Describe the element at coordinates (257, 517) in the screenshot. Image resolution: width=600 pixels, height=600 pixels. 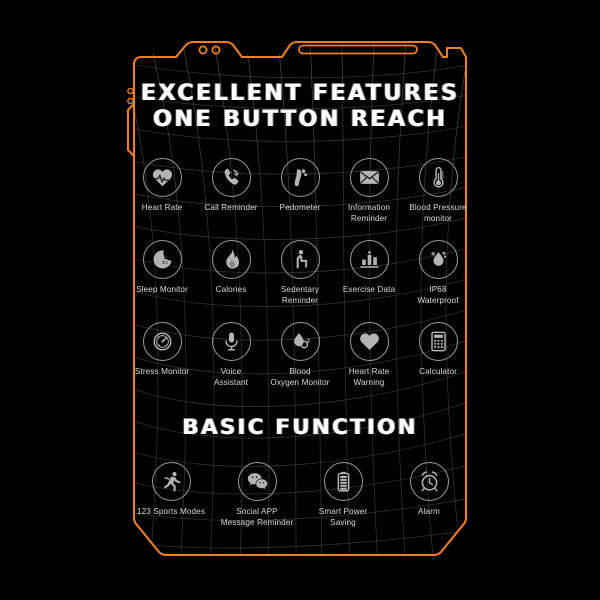
I see `feature-label: Social APP Message Reminder` at that location.